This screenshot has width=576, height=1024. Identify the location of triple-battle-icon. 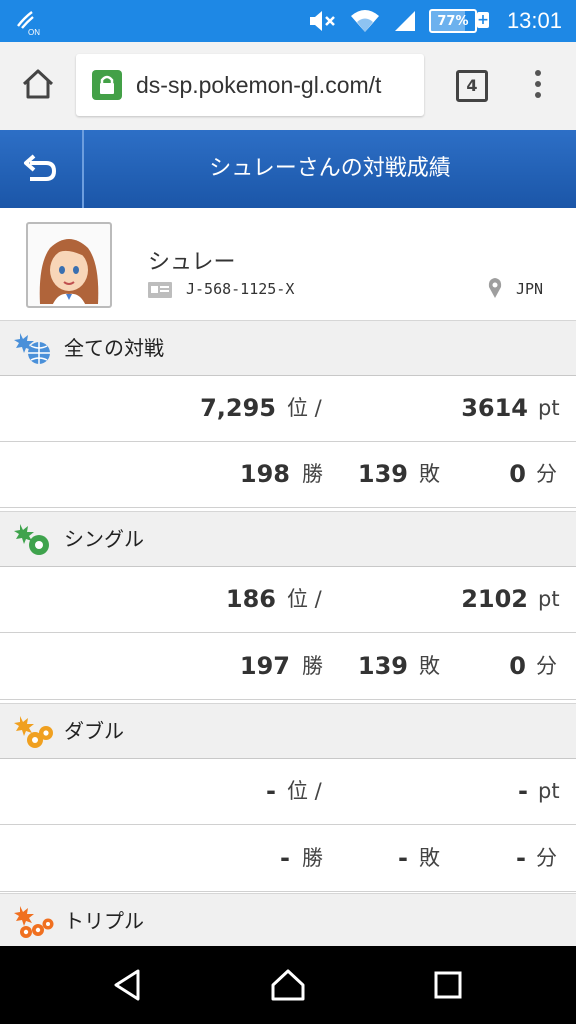
(34, 922).